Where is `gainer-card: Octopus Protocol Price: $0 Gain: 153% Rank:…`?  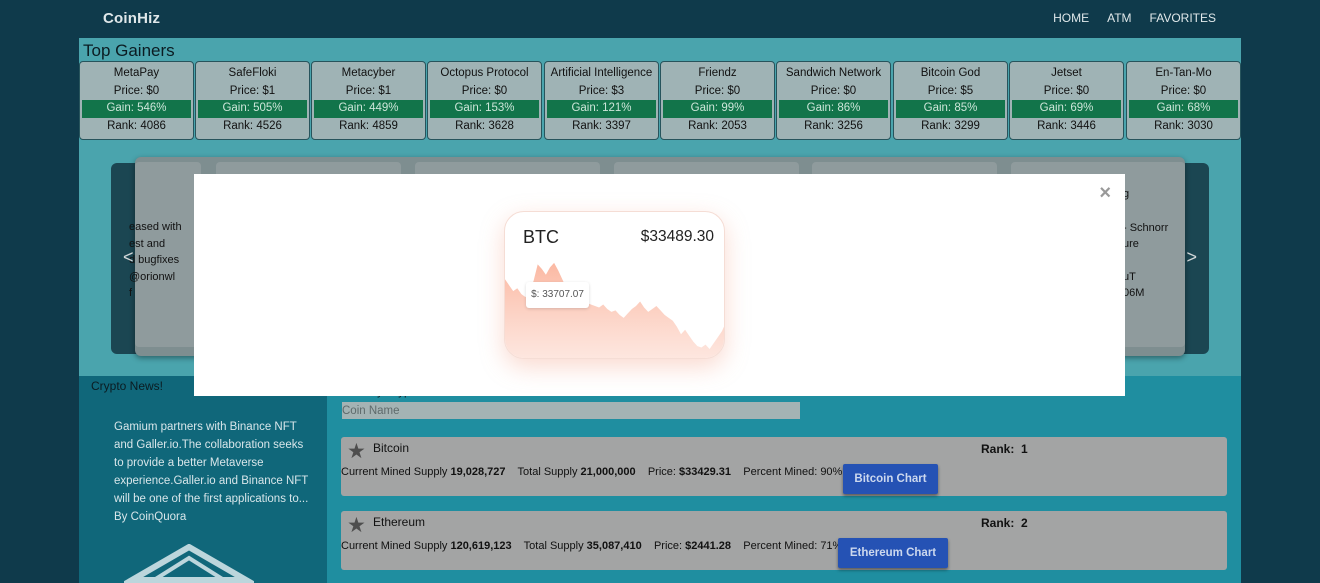
gainer-card: Octopus Protocol Price: $0 Gain: 153% Rank:… is located at coordinates (484, 100).